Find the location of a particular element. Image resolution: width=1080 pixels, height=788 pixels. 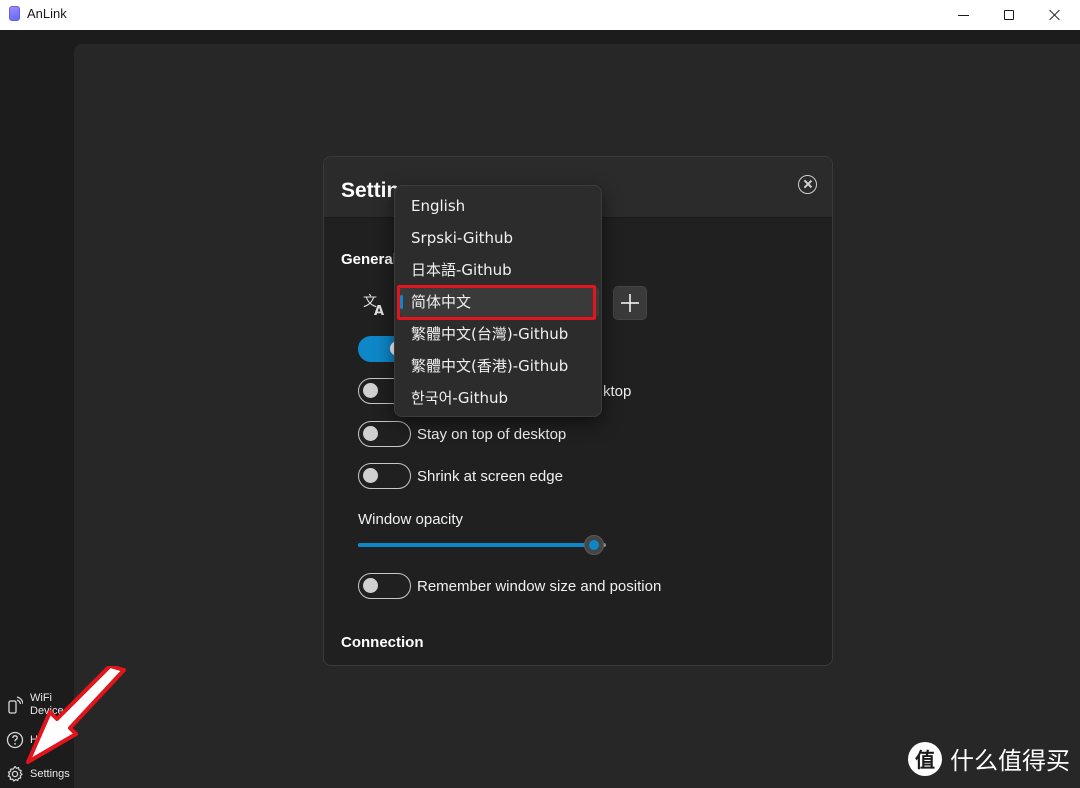

sidebar-item-settings: Settings is located at coordinates (38, 774).